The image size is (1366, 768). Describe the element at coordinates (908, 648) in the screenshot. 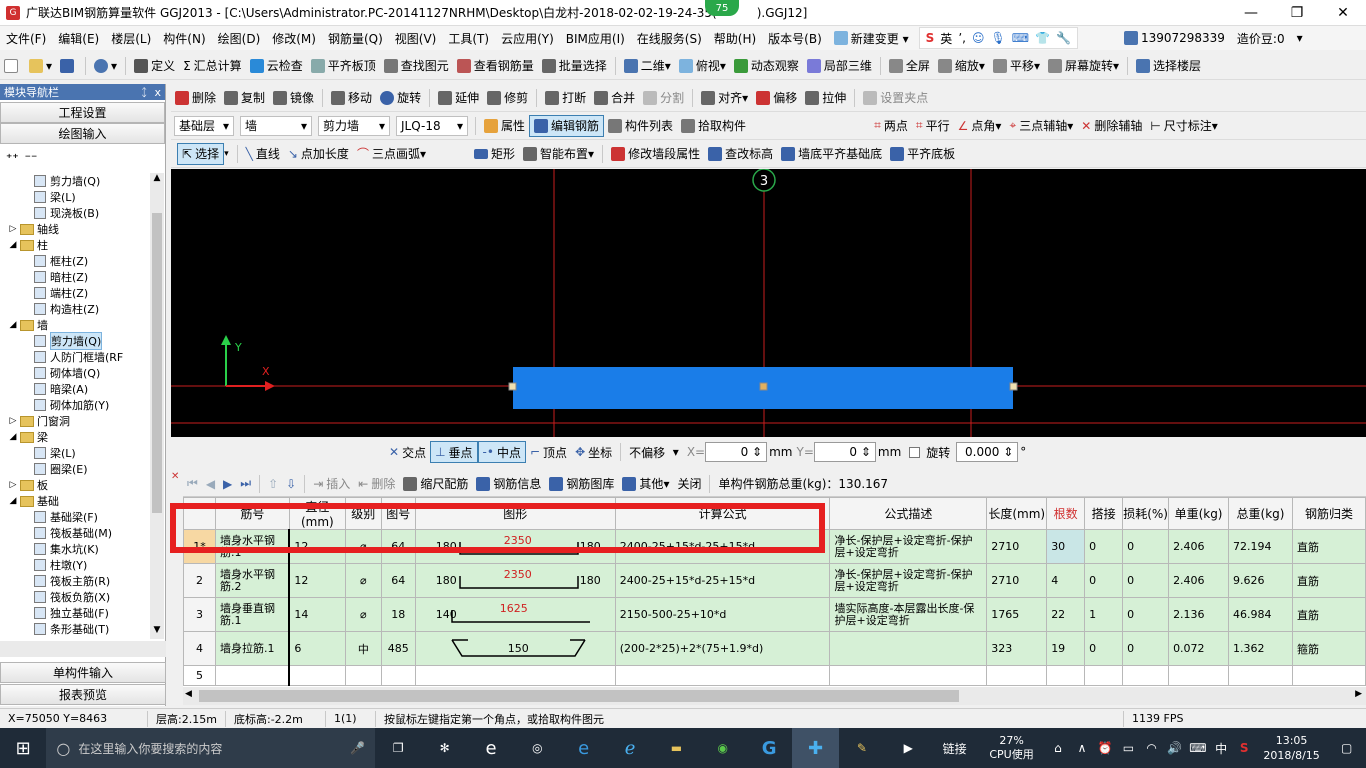

I see `grid-cell-desc` at that location.